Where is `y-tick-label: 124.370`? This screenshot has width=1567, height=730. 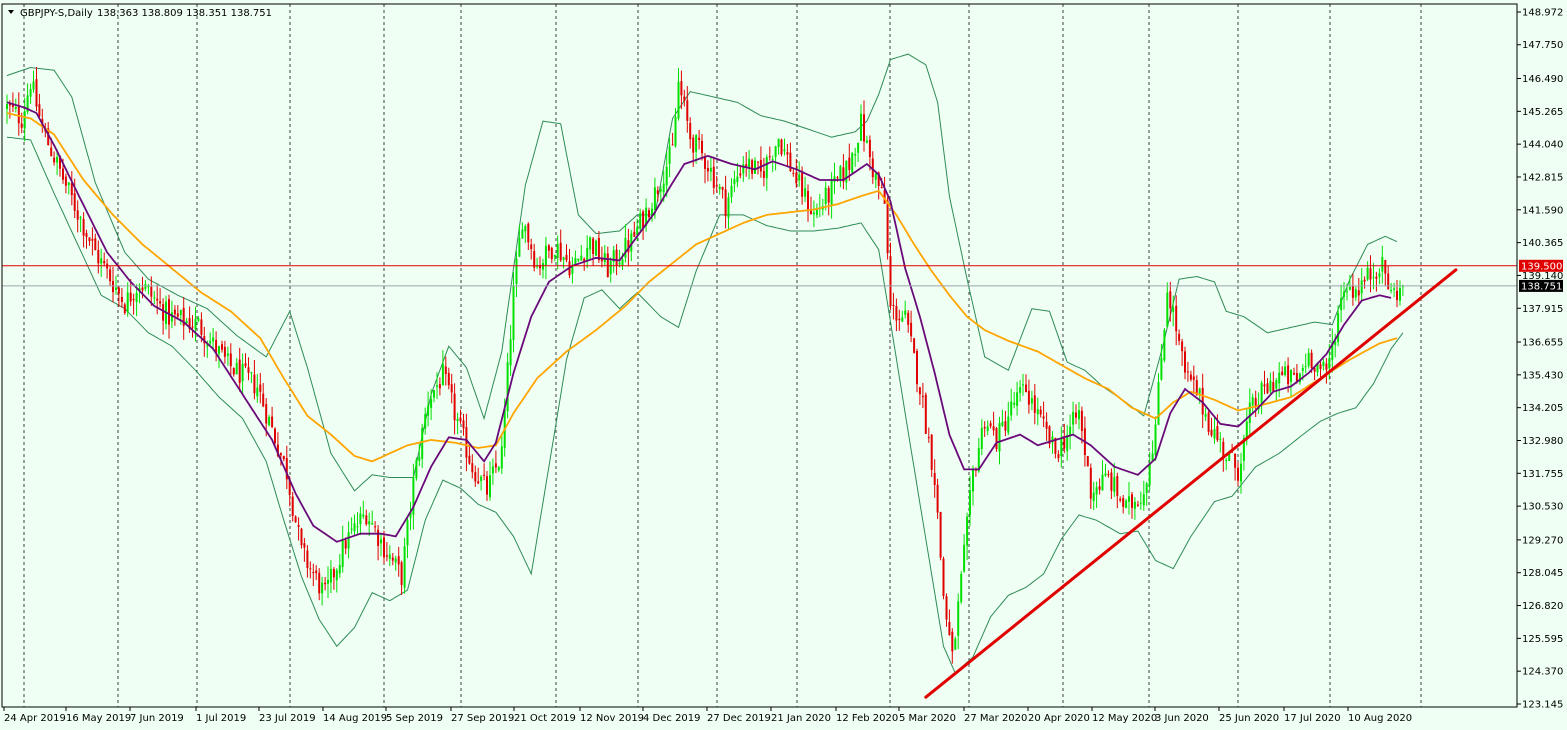
y-tick-label: 124.370 is located at coordinates (1542, 672).